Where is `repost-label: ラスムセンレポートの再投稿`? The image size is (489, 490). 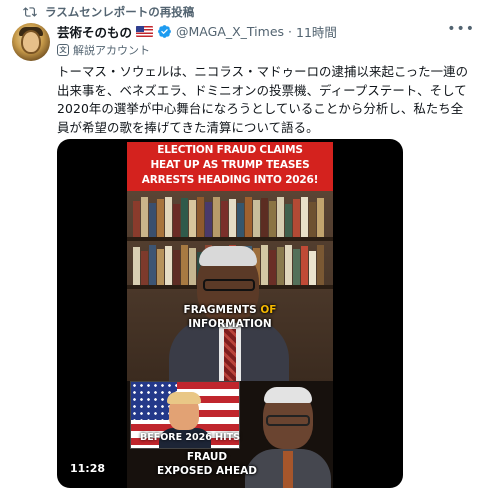 repost-label: ラスムセンレポートの再投稿 is located at coordinates (120, 12).